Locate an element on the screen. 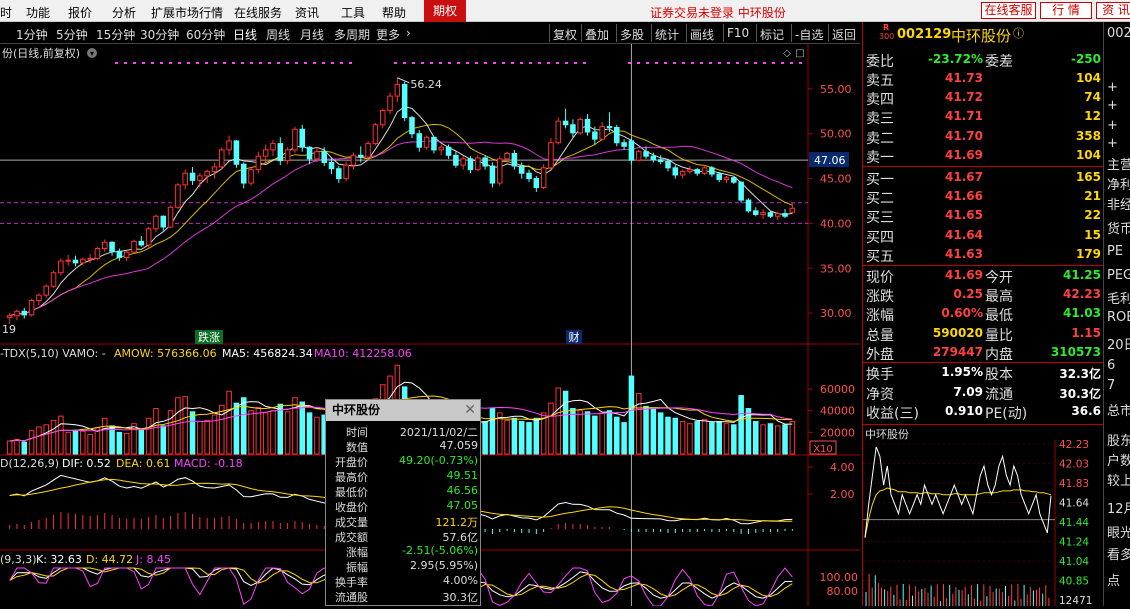 The height and width of the screenshot is (609, 1130). info-icon: ⓘ is located at coordinates (1018, 33).